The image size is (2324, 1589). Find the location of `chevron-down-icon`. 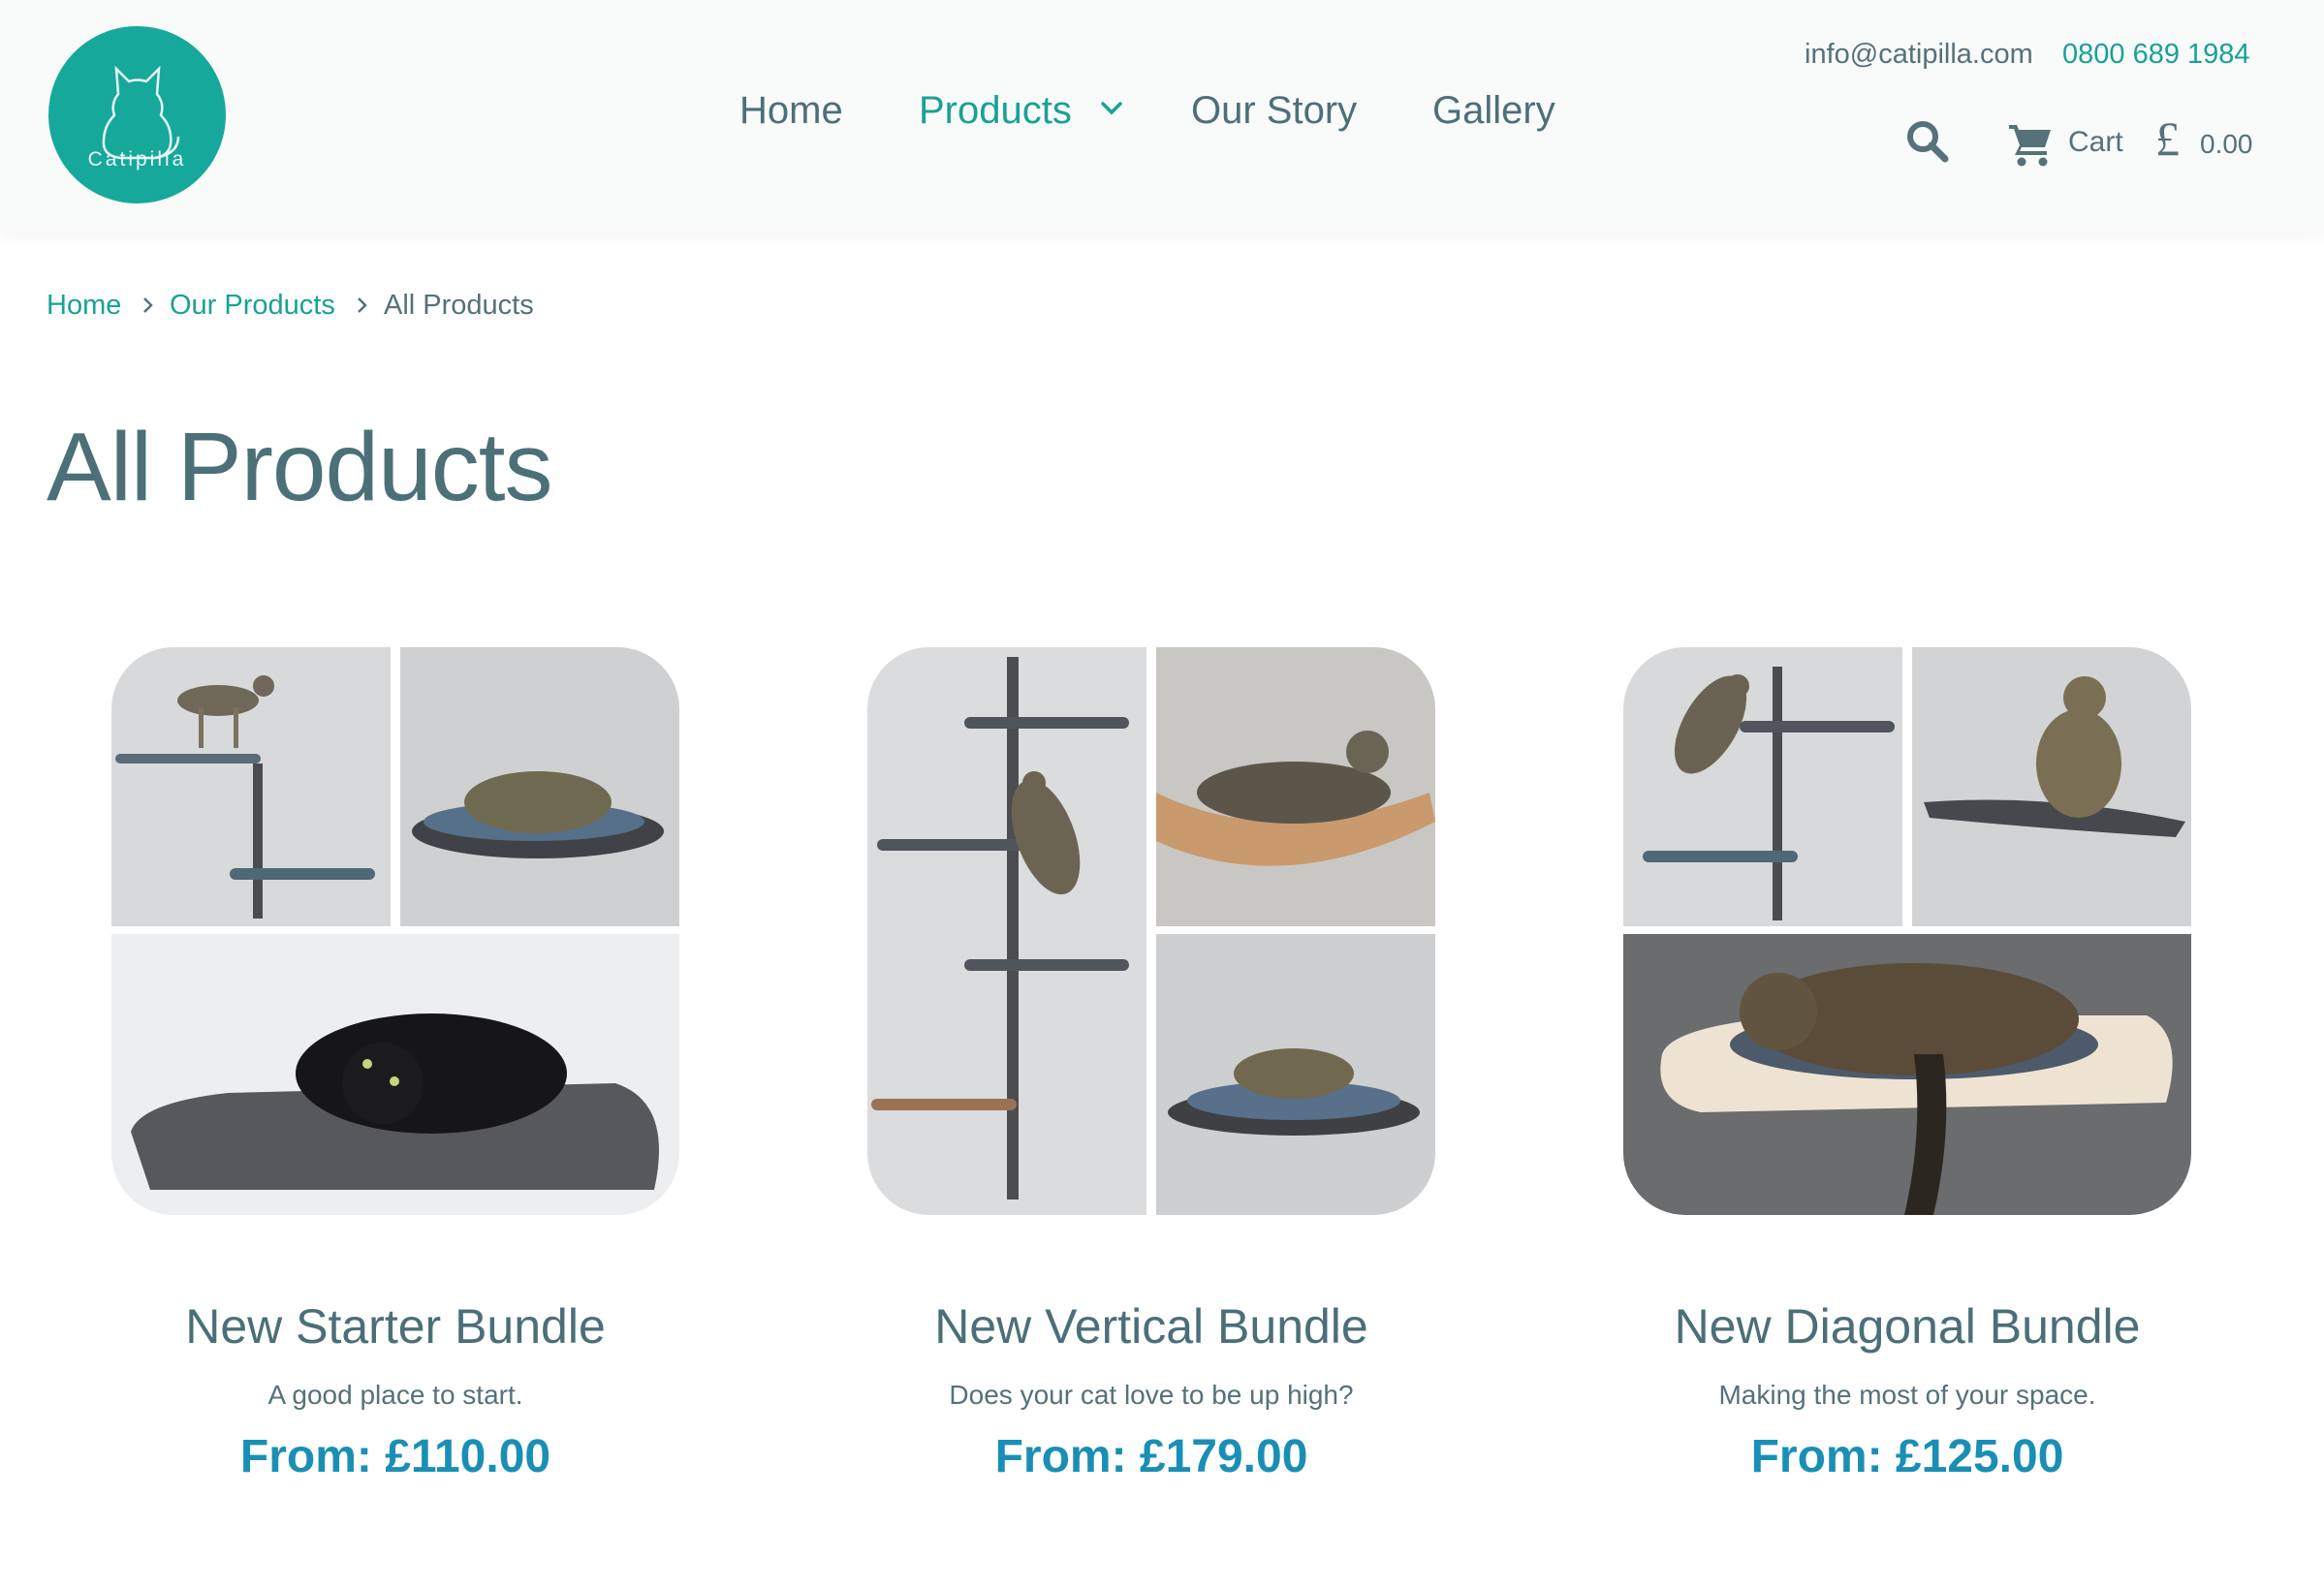

chevron-down-icon is located at coordinates (1111, 108).